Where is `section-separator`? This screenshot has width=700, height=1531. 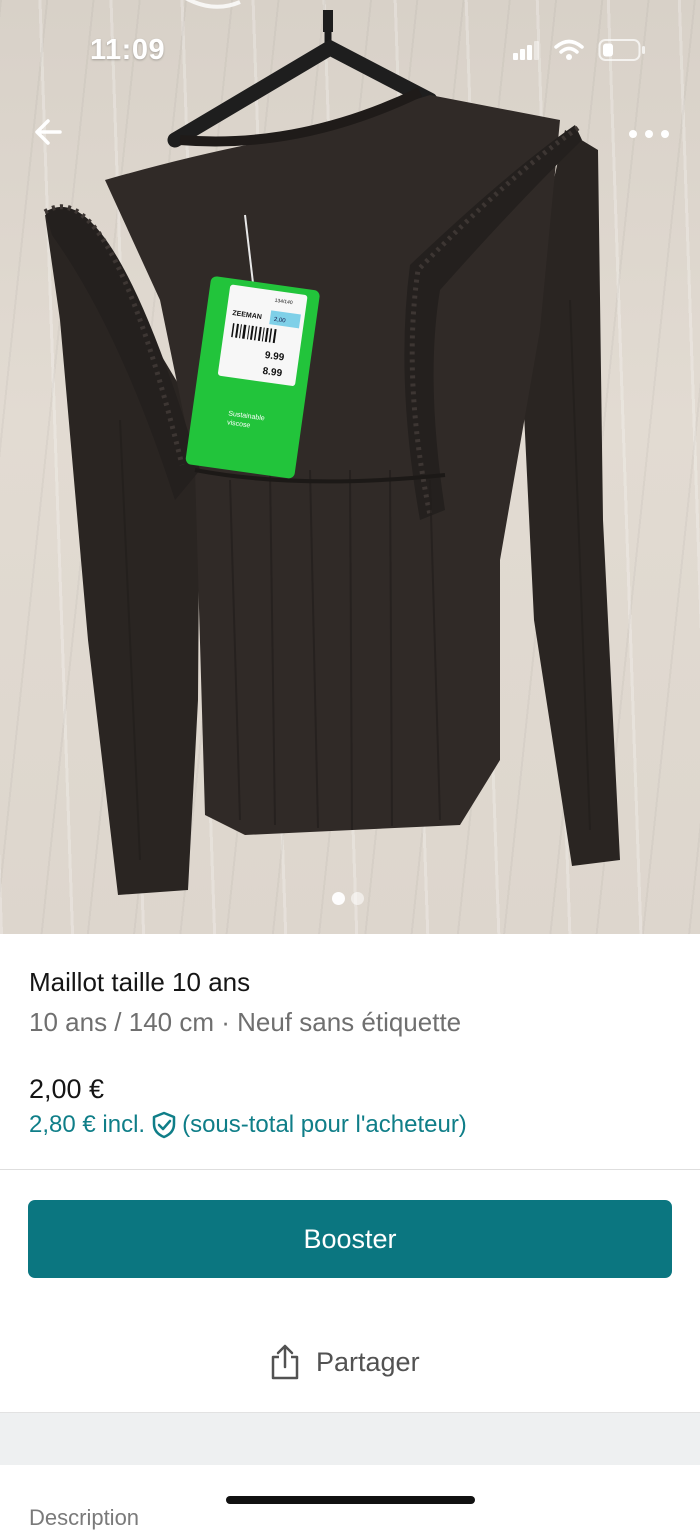 section-separator is located at coordinates (350, 1438).